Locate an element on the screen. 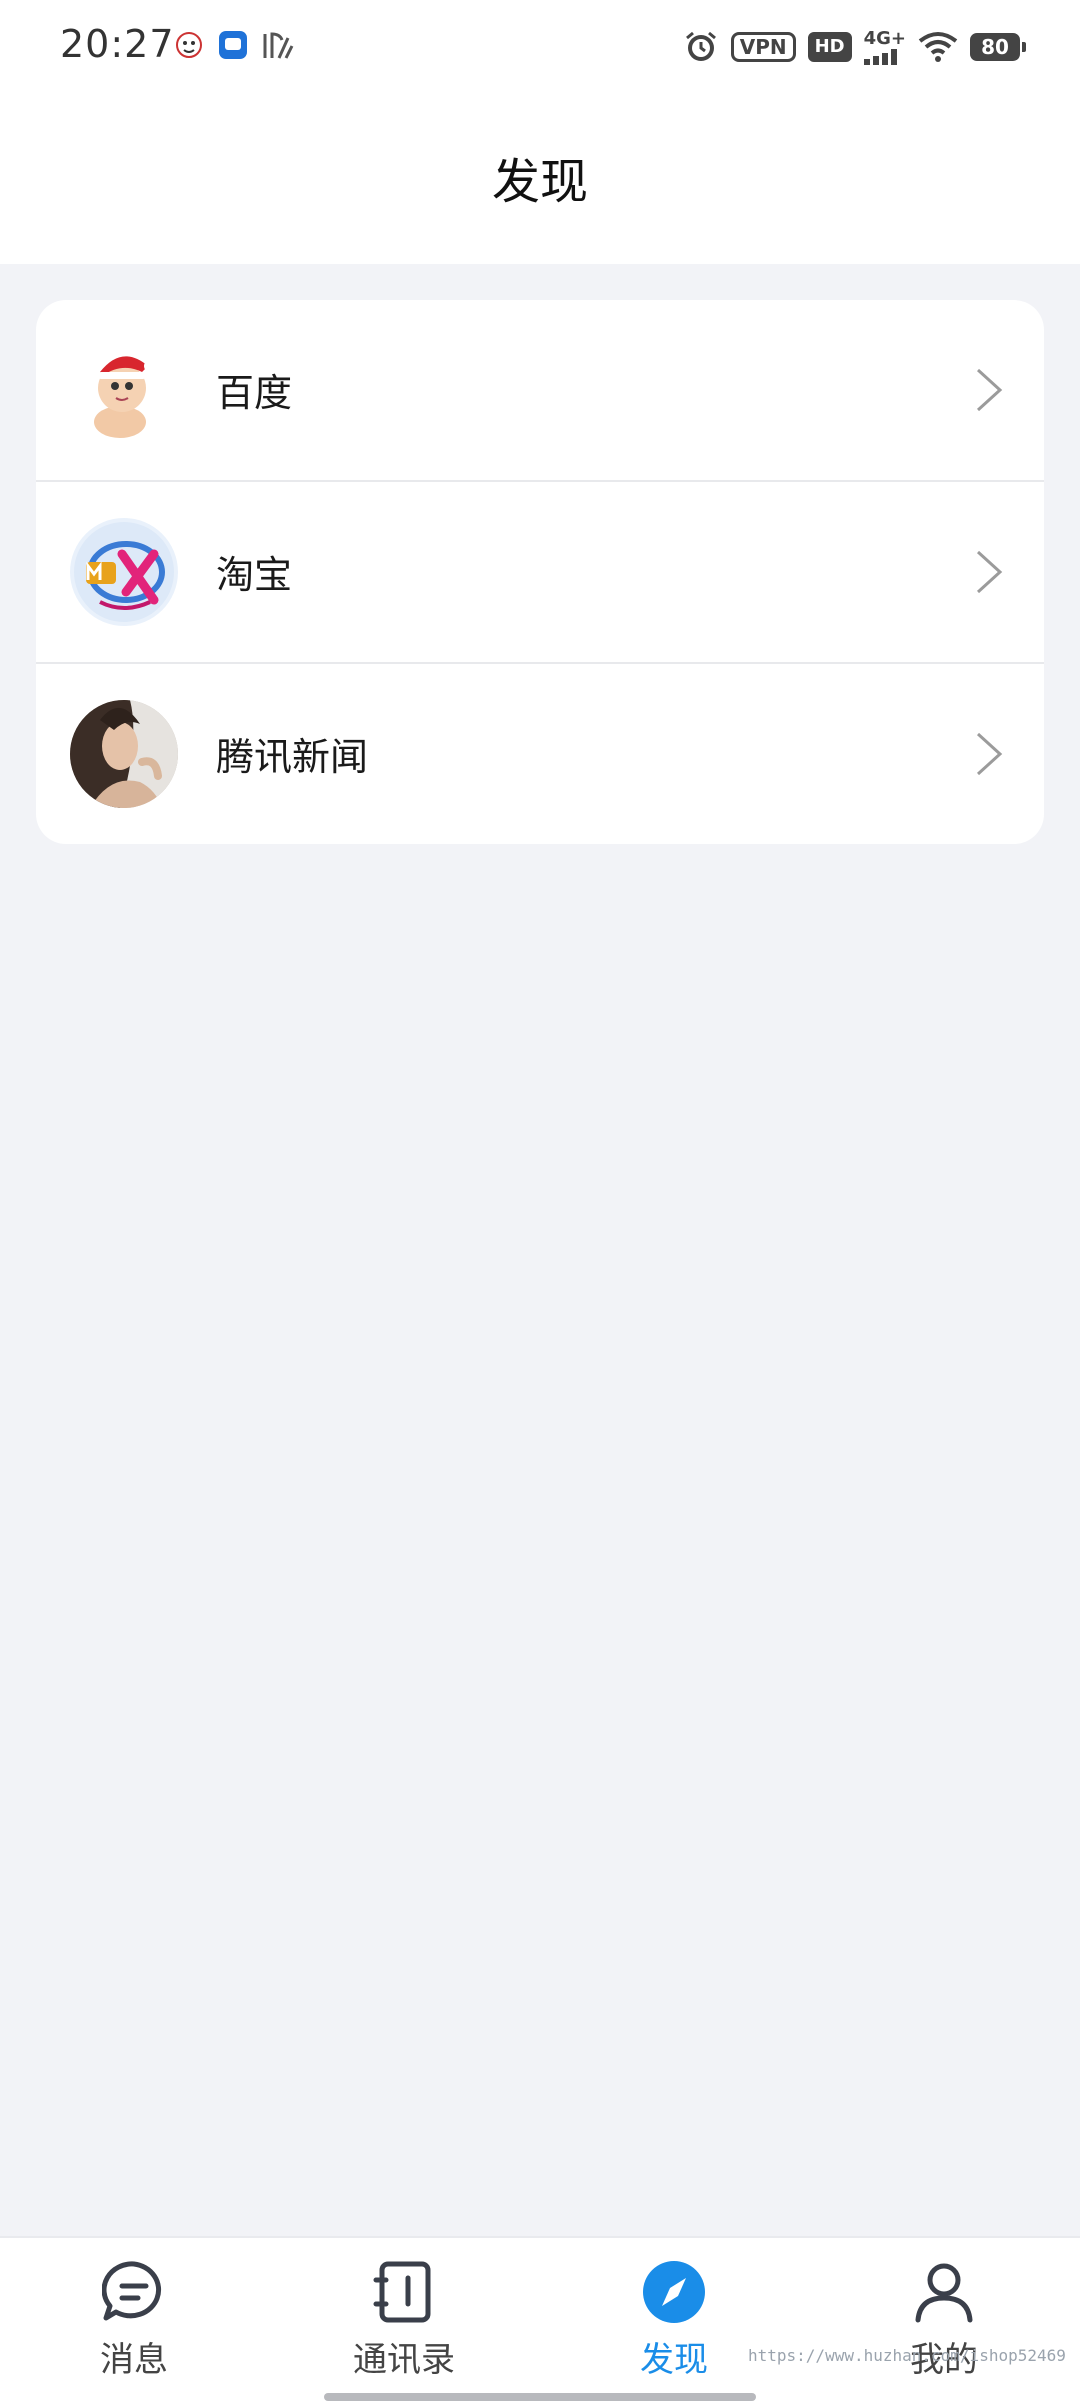 The width and height of the screenshot is (1080, 2404). app-notification-icon is located at coordinates (189, 45).